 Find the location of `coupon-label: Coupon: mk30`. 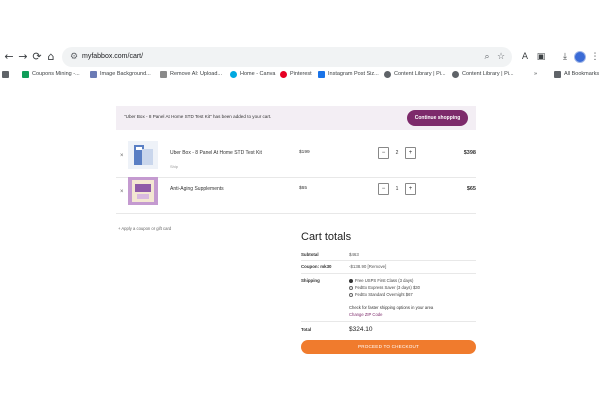

coupon-label: Coupon: mk30 is located at coordinates (316, 266).